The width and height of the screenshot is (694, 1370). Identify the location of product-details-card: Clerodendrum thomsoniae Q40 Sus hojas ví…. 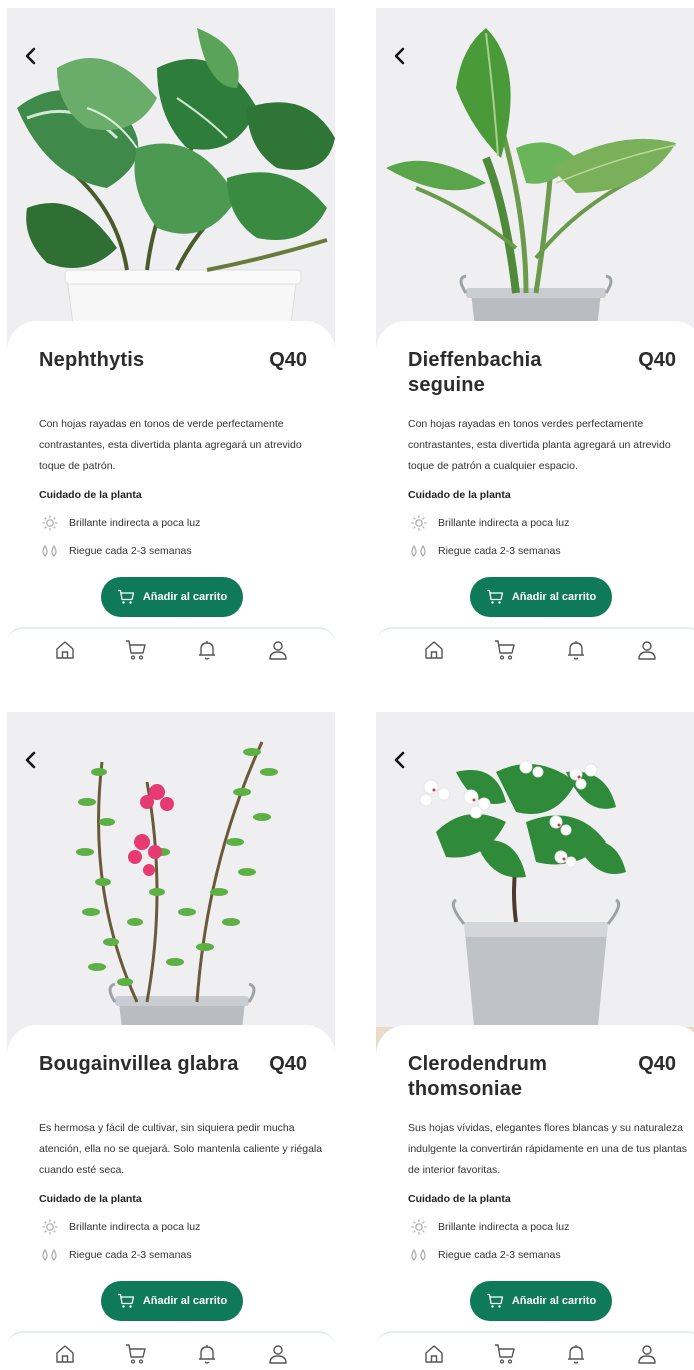
(535, 1197).